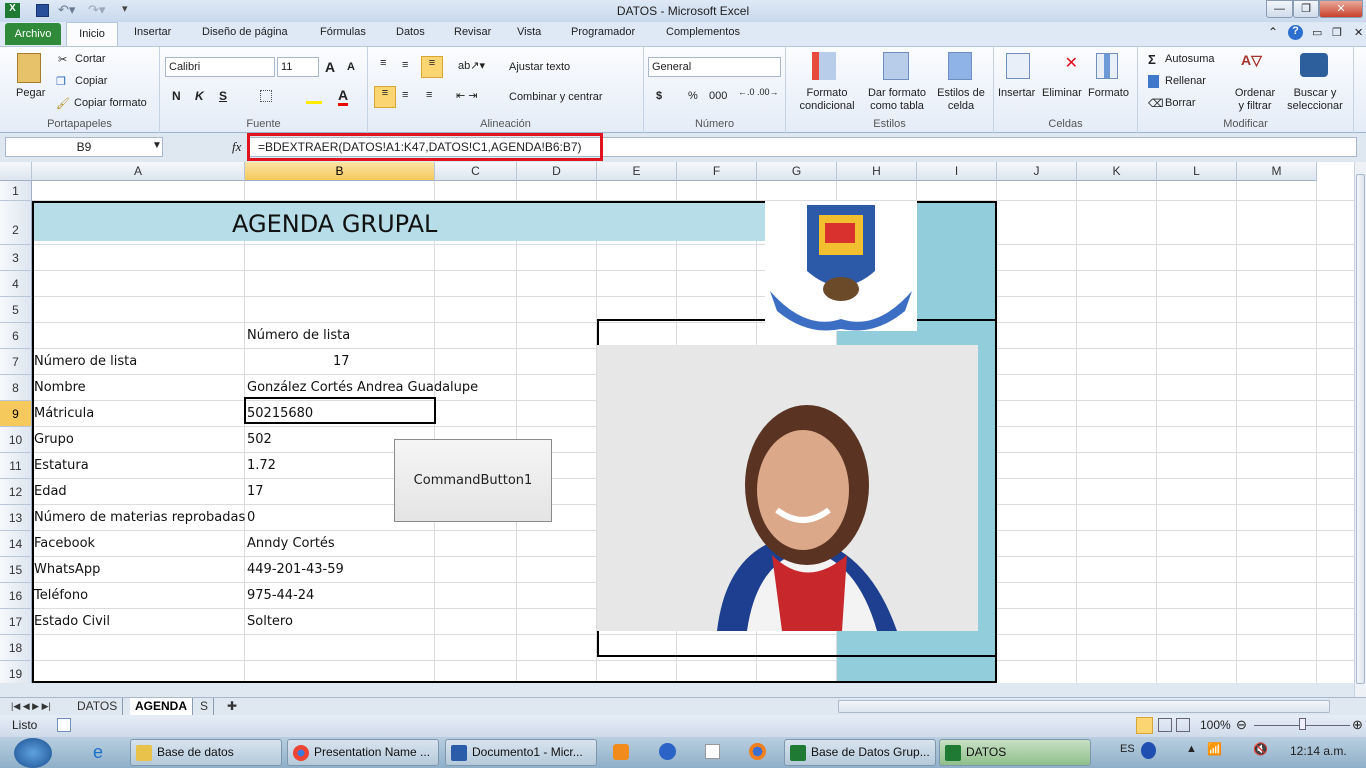  Describe the element at coordinates (16, 596) in the screenshot. I see `row-header-16: 16` at that location.